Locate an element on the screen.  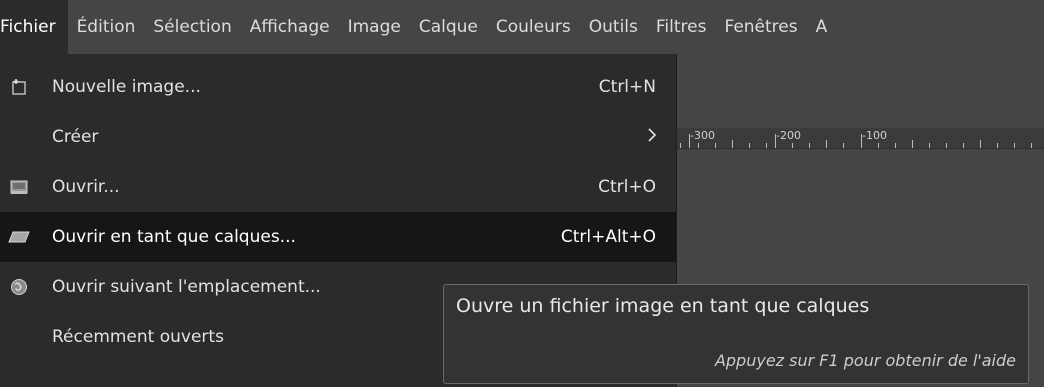
shortcut-label: Ctrl+O is located at coordinates (627, 187).